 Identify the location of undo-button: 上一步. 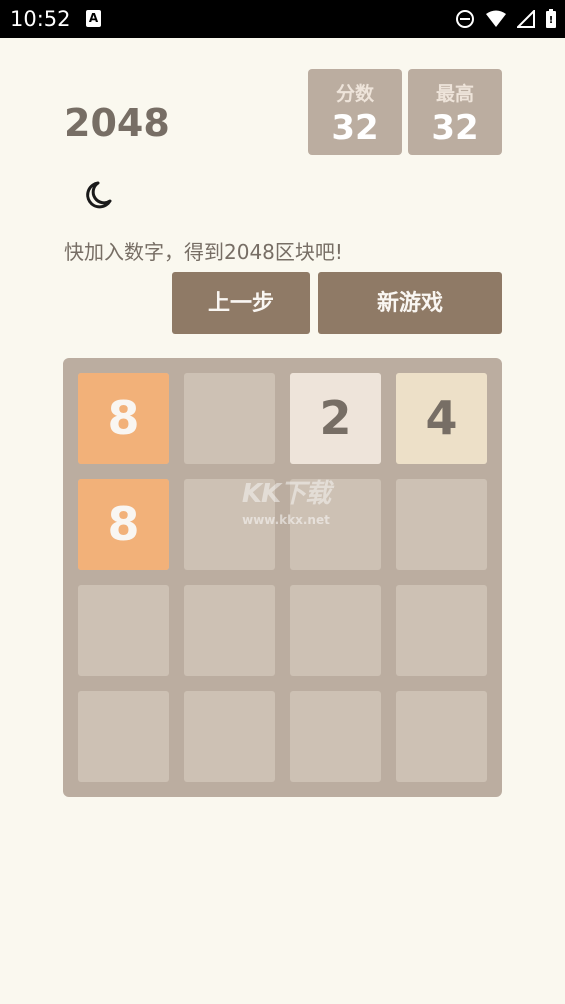
(241, 303).